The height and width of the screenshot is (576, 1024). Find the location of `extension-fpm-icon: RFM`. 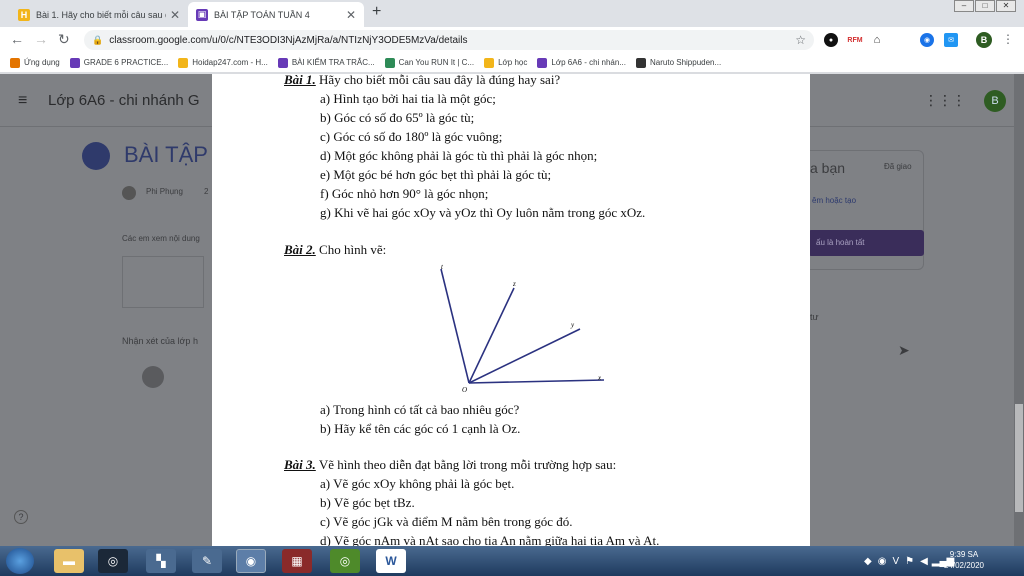

extension-fpm-icon: RFM is located at coordinates (855, 40).